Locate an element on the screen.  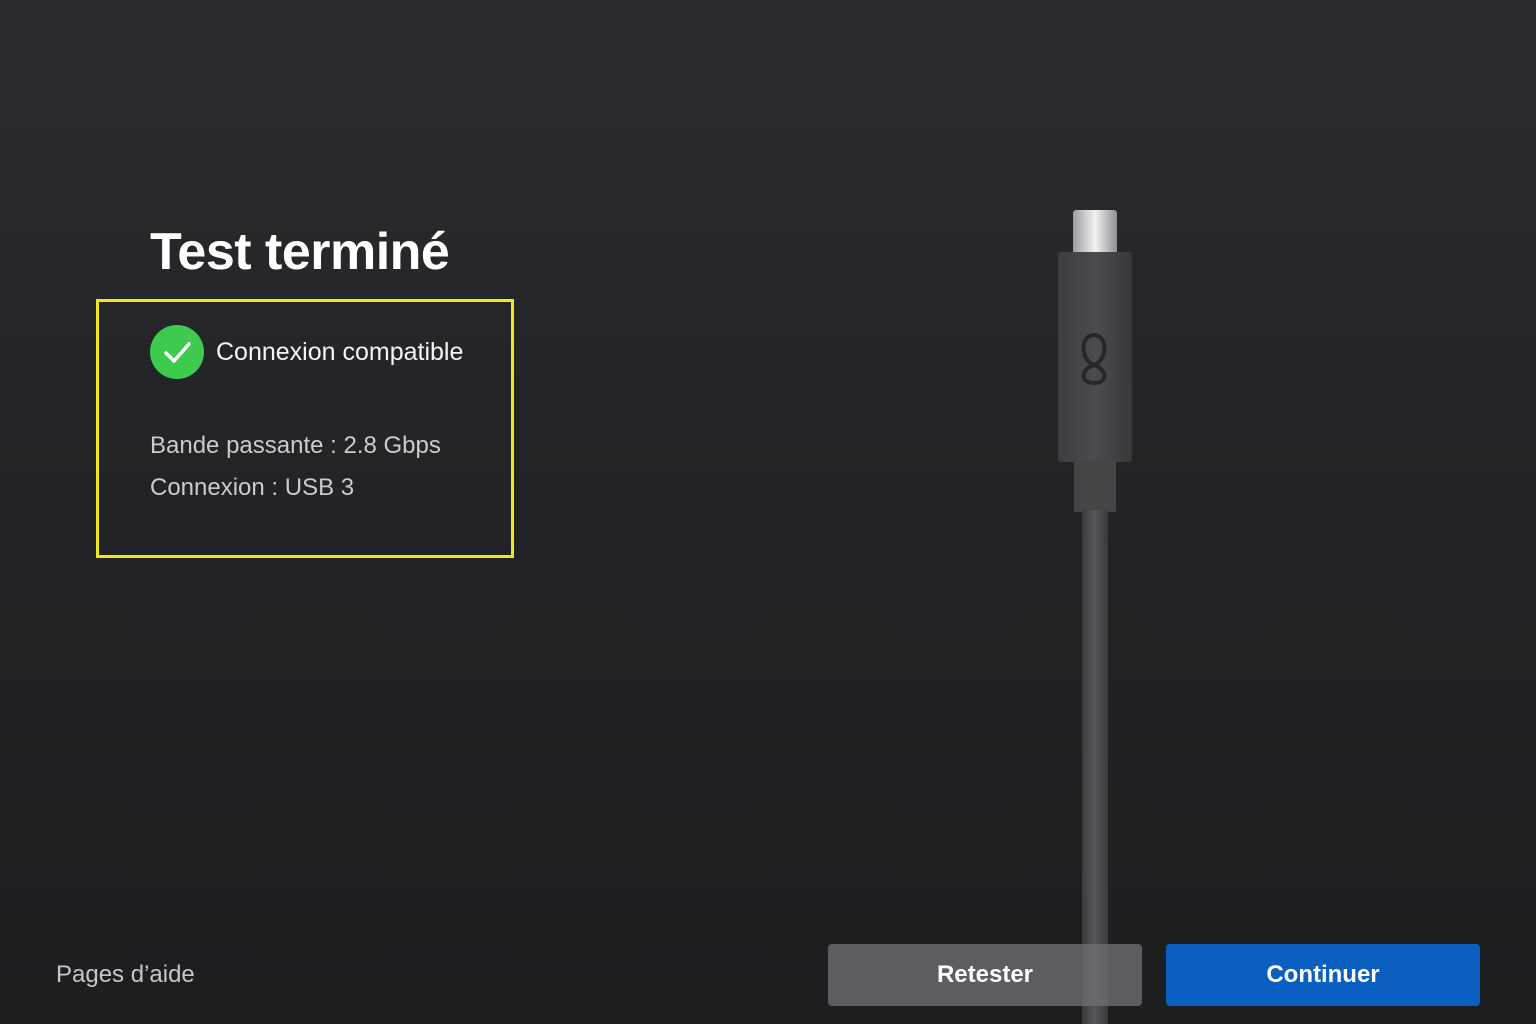
connection-type-value: Connexion : USB 3 is located at coordinates (252, 487).